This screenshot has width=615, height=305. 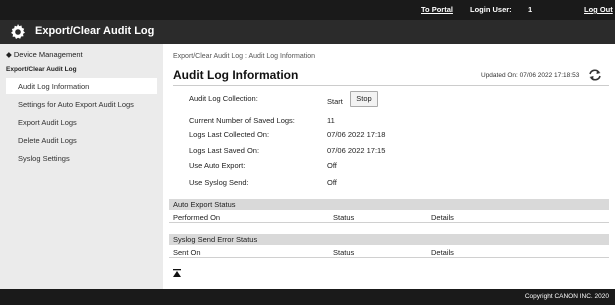 I want to click on sidebar-section-title: Export/Clear Audit Log, so click(x=41, y=69).